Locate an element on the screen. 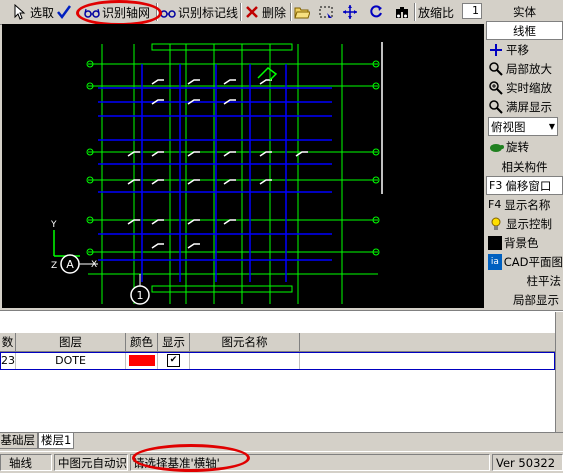 Image resolution: width=563 pixels, height=473 pixels. rotate-view-button: 旋转 is located at coordinates (524, 146).